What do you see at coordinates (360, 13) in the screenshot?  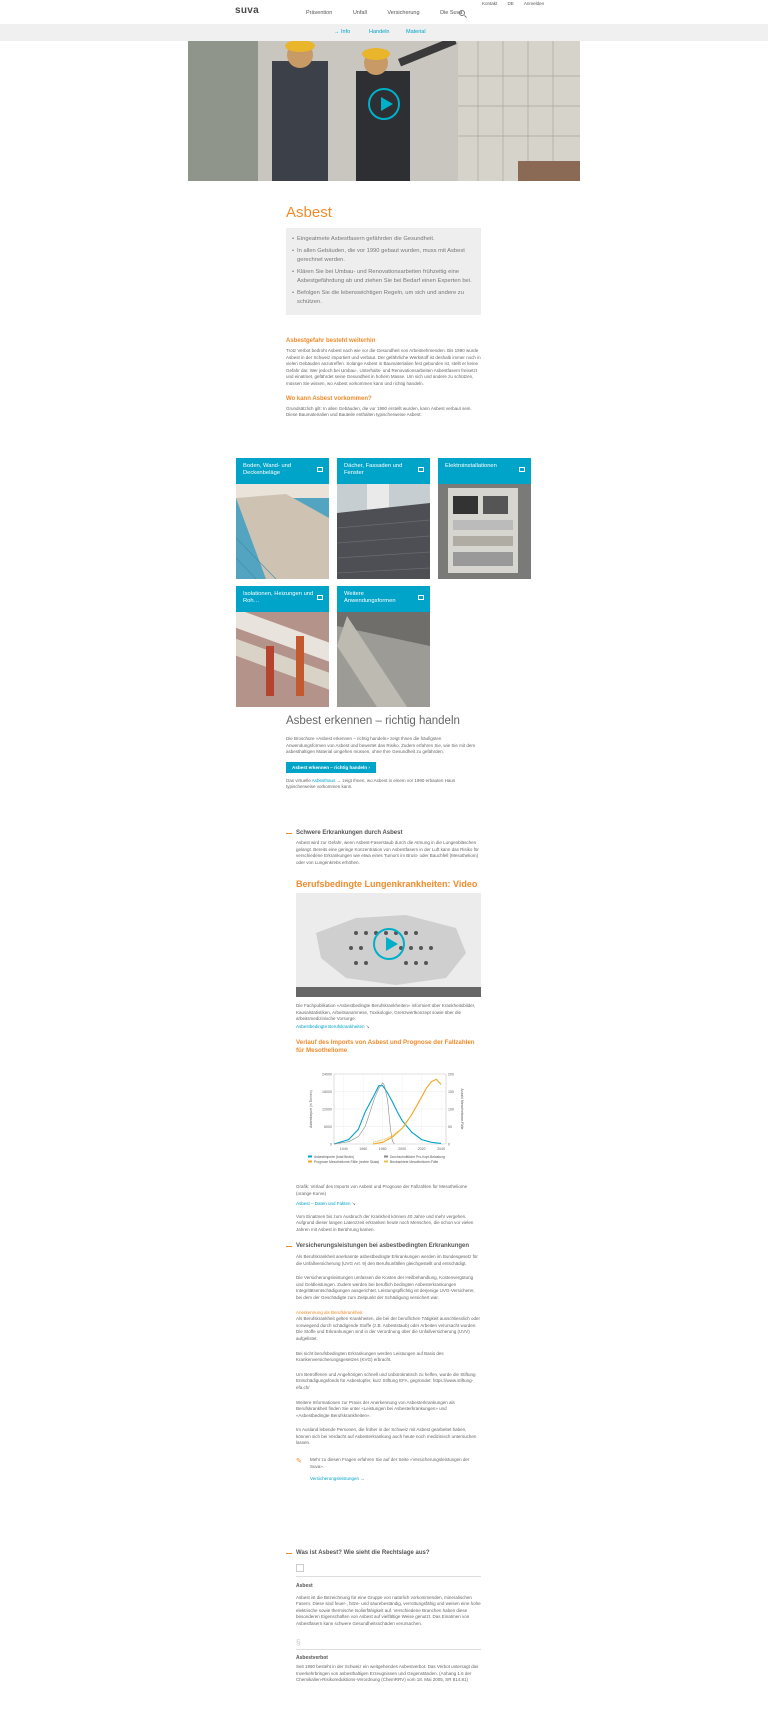 I see `nav-unfall: Unfall` at bounding box center [360, 13].